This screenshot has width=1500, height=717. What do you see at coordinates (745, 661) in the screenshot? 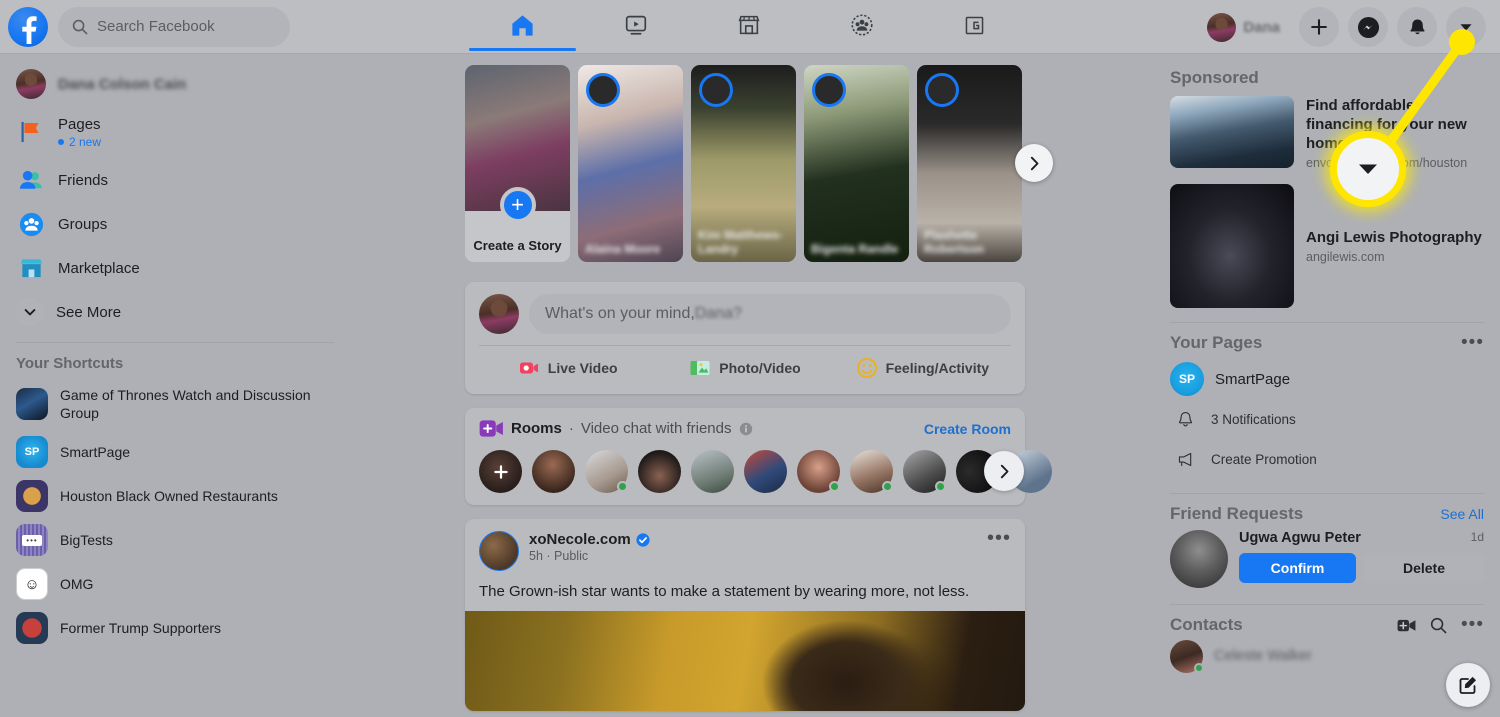
I see `post-image` at bounding box center [745, 661].